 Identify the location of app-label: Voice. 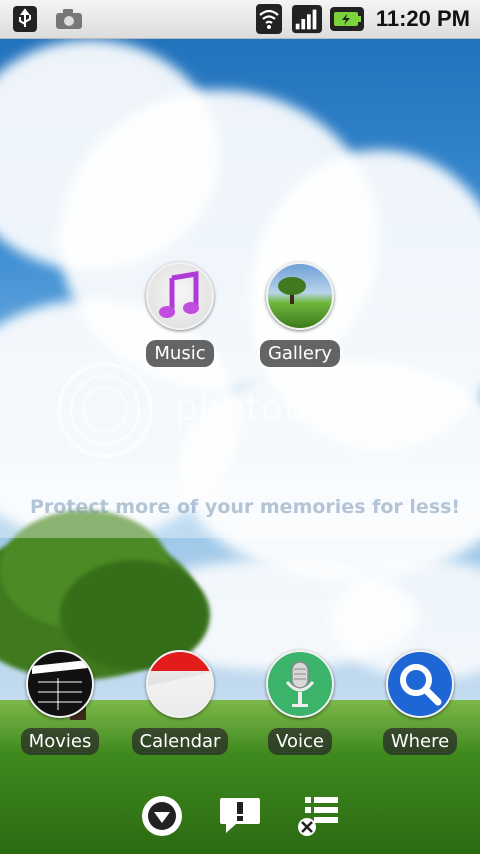
(300, 741).